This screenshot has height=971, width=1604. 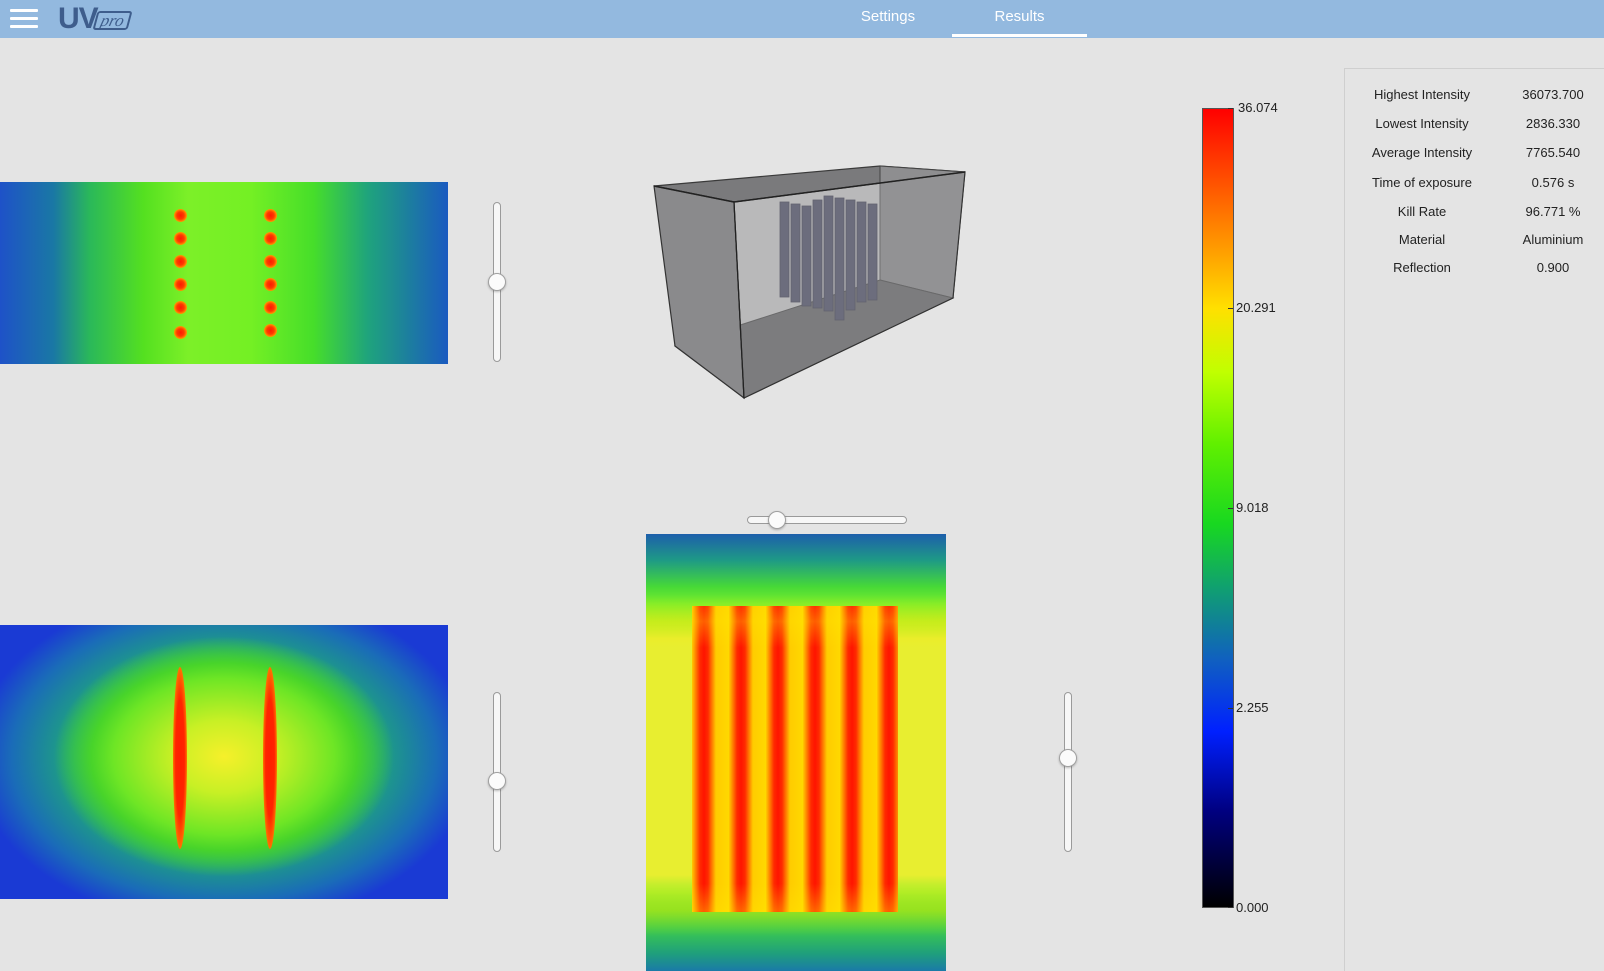 I want to click on legend-label-min: 0.000, so click(x=1252, y=907).